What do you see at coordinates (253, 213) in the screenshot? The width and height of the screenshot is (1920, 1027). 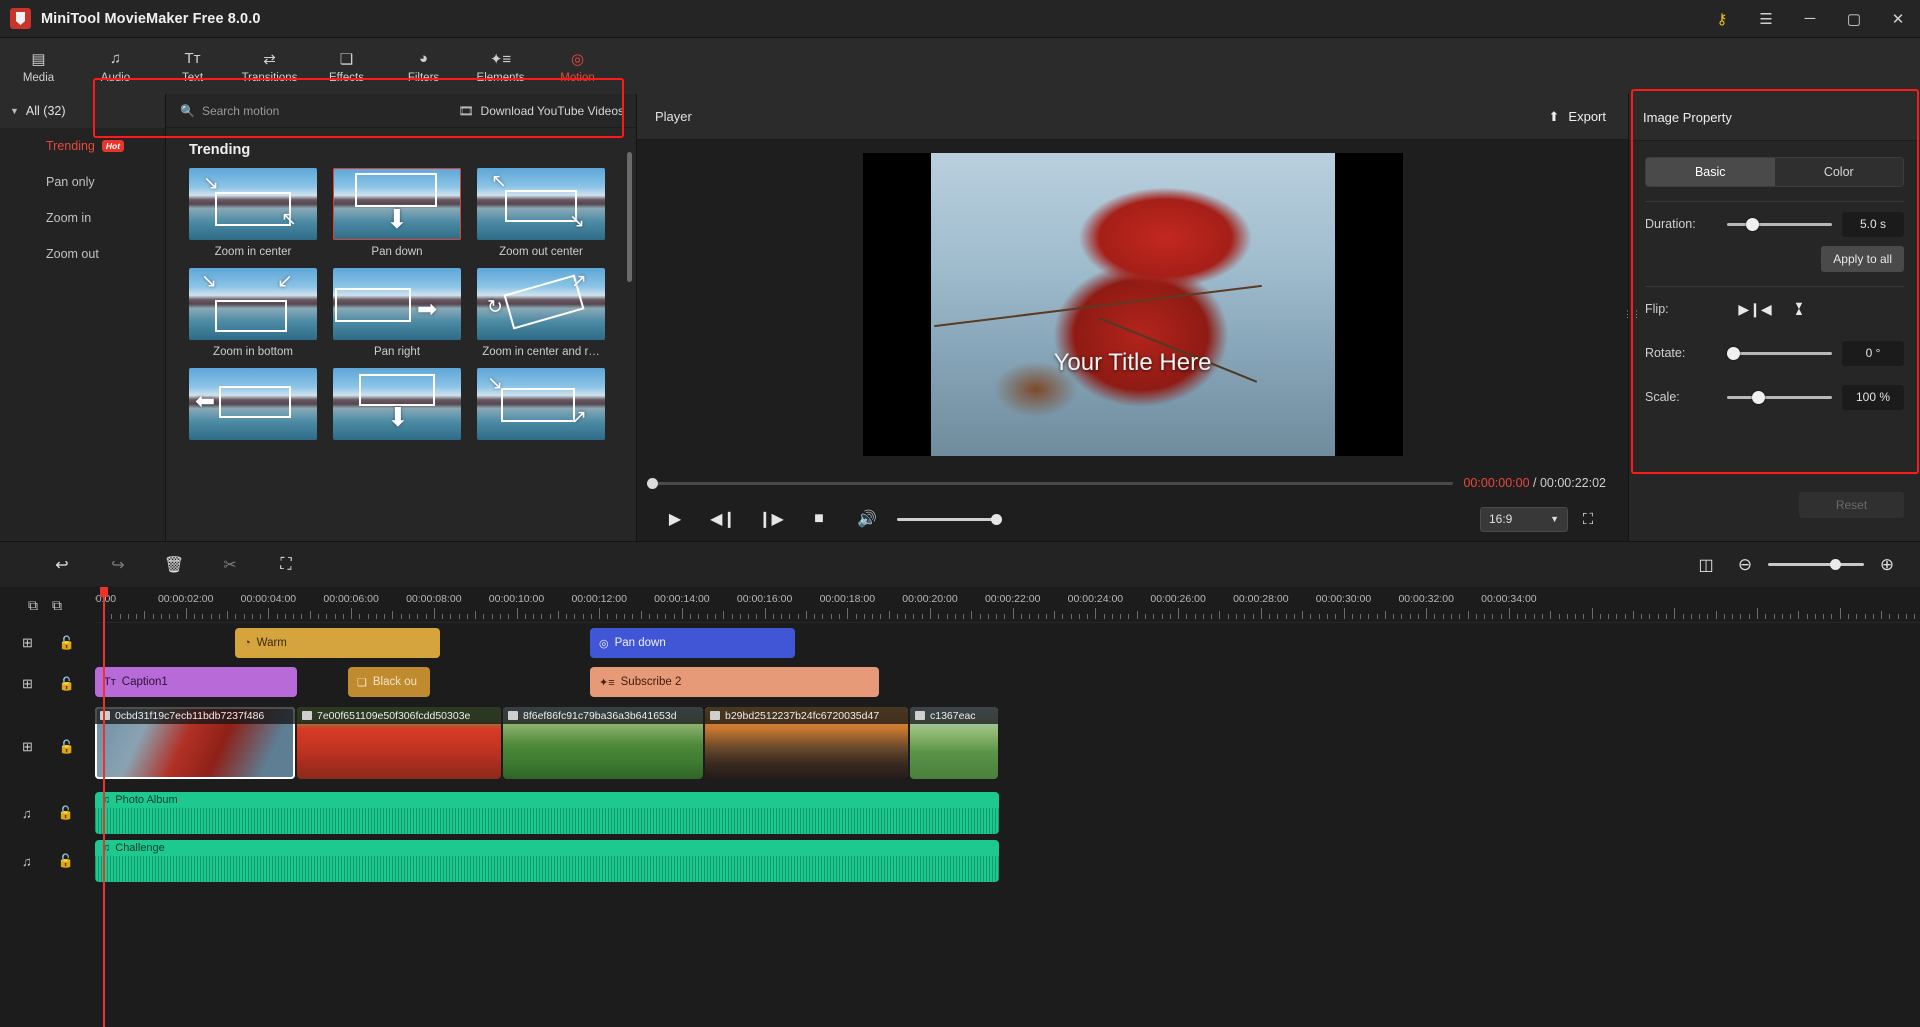 I see `motion-item-zoom-in-center: ↘ ↖ Zoom in center` at bounding box center [253, 213].